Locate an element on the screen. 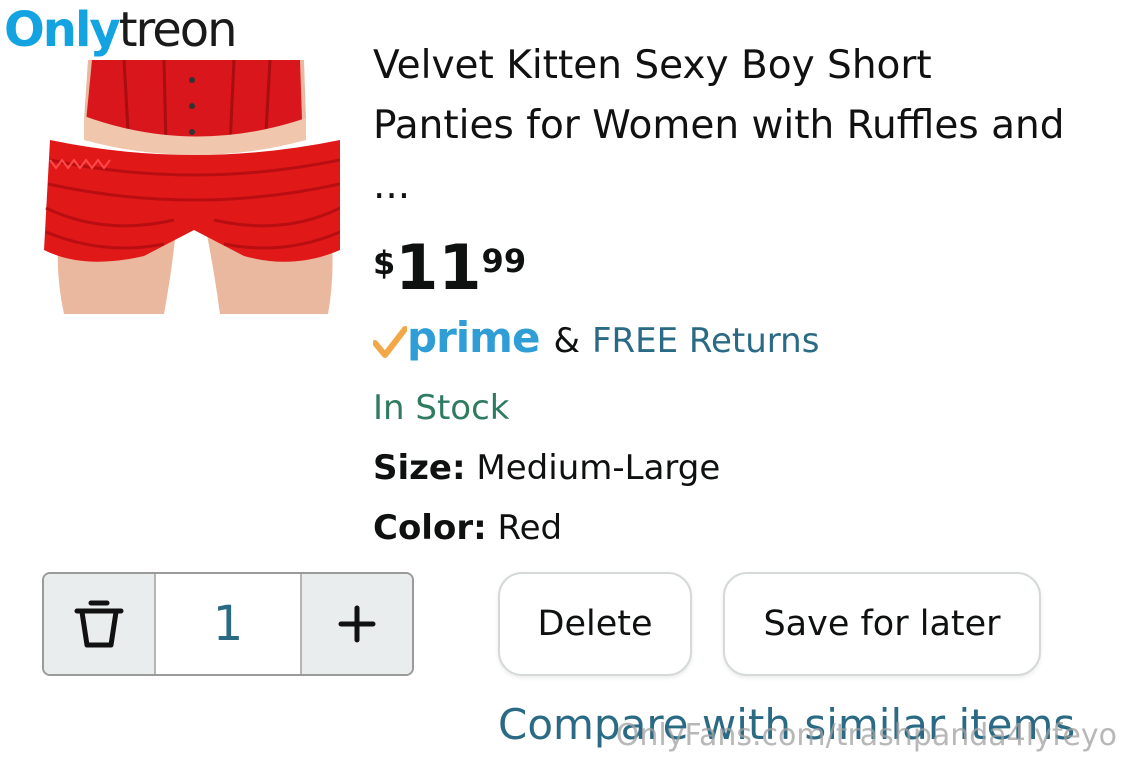  price-symbol: $ is located at coordinates (384, 263).